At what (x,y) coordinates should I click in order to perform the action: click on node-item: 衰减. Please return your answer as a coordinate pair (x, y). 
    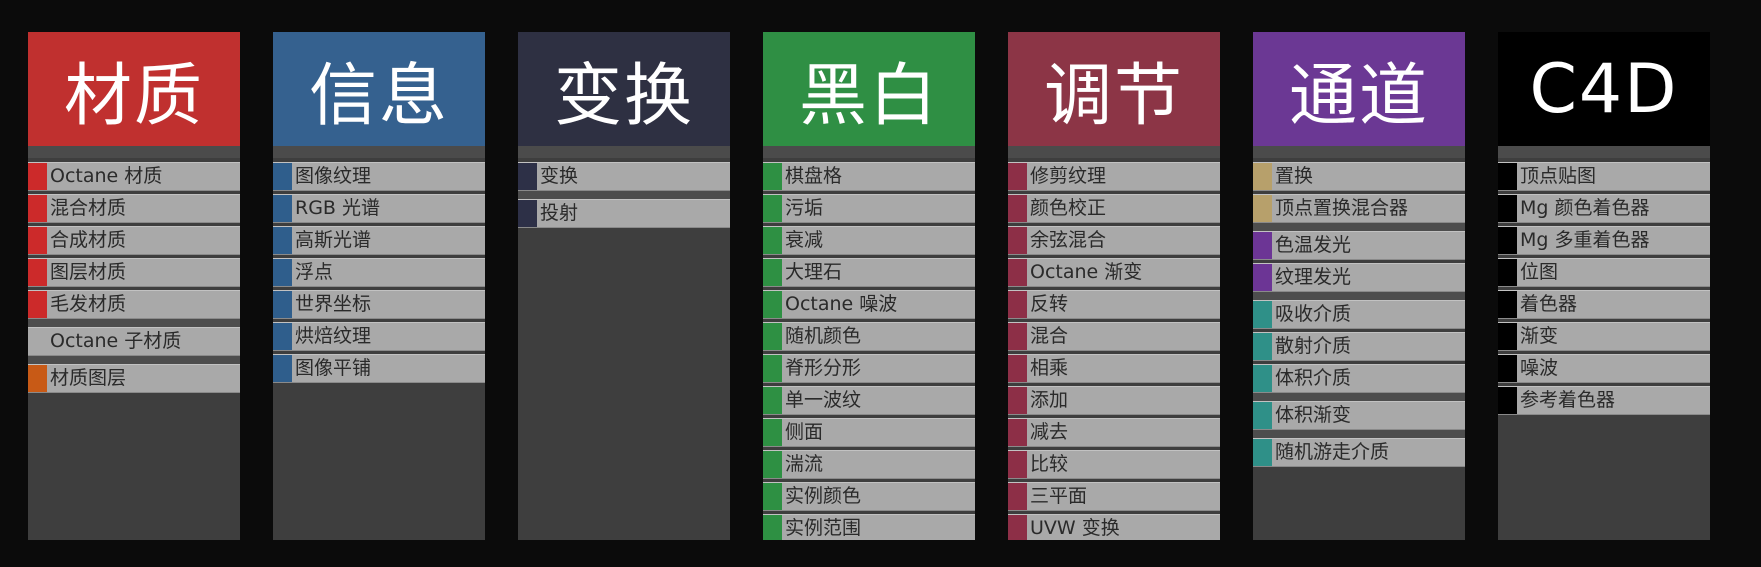
    Looking at the image, I should click on (869, 240).